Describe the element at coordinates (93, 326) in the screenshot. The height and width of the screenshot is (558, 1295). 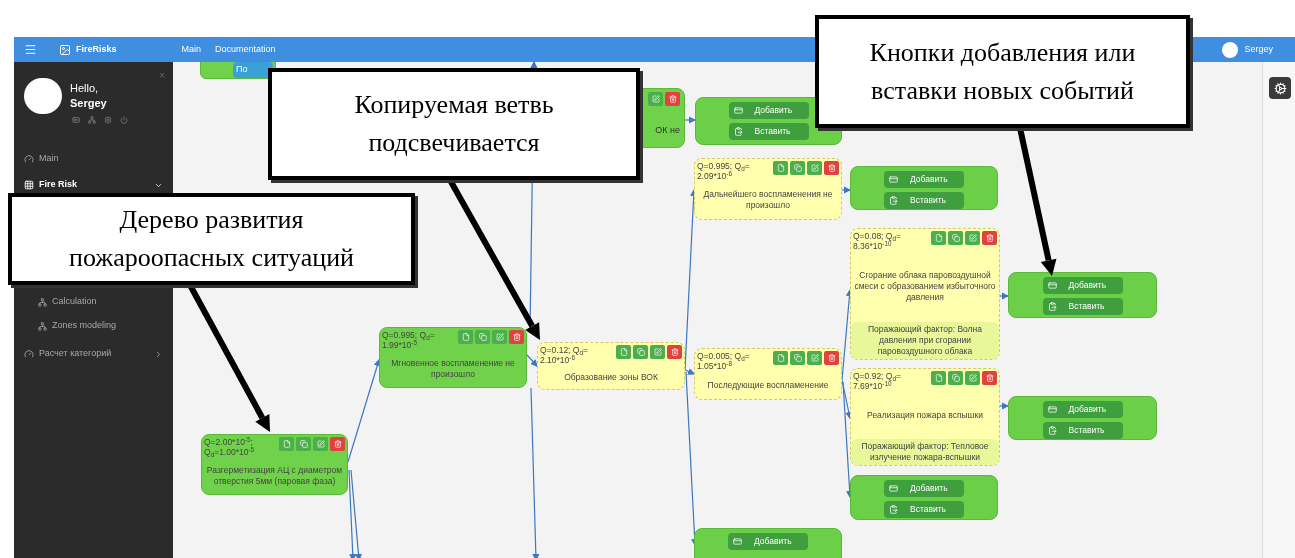
I see `sidebar-subitem: Zones modeling` at that location.